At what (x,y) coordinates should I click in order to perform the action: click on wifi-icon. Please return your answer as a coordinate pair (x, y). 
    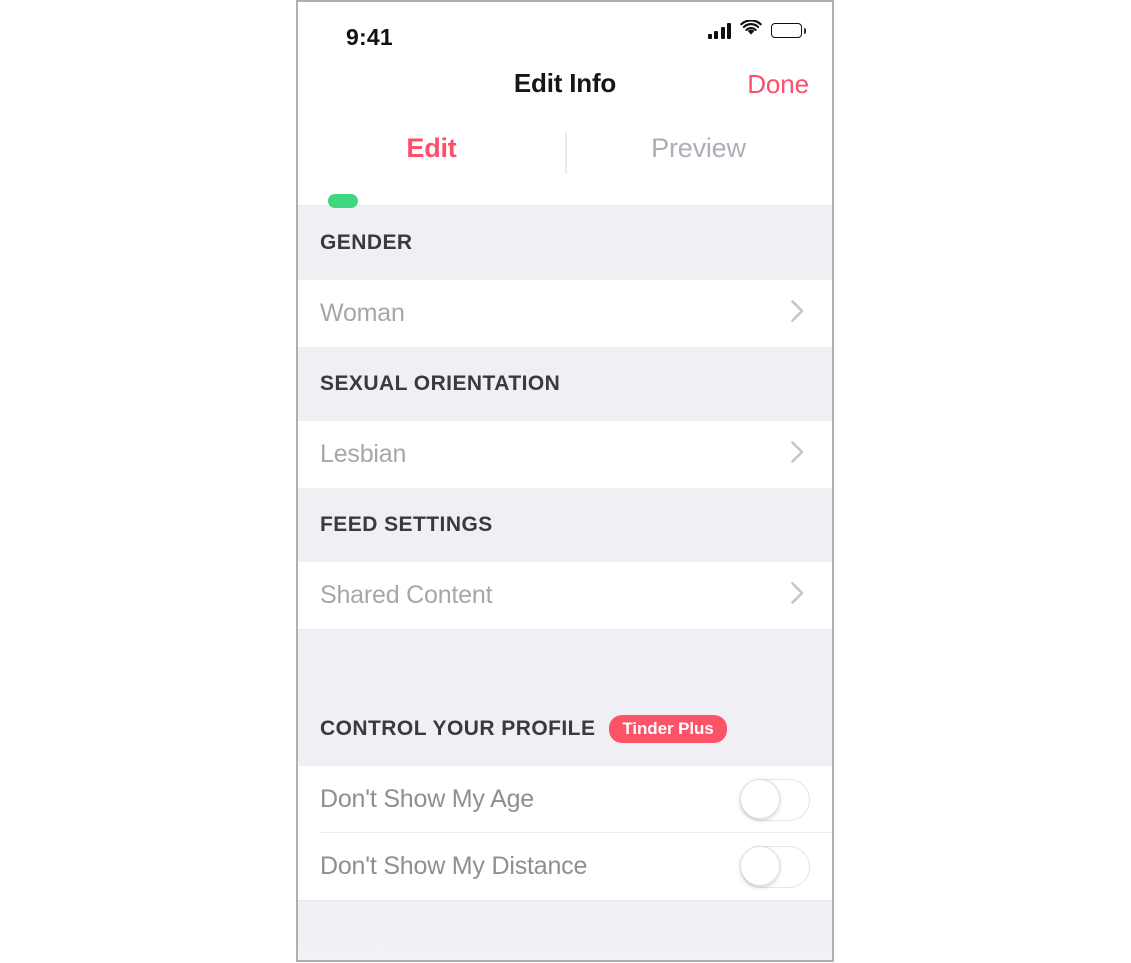
    Looking at the image, I should click on (751, 30).